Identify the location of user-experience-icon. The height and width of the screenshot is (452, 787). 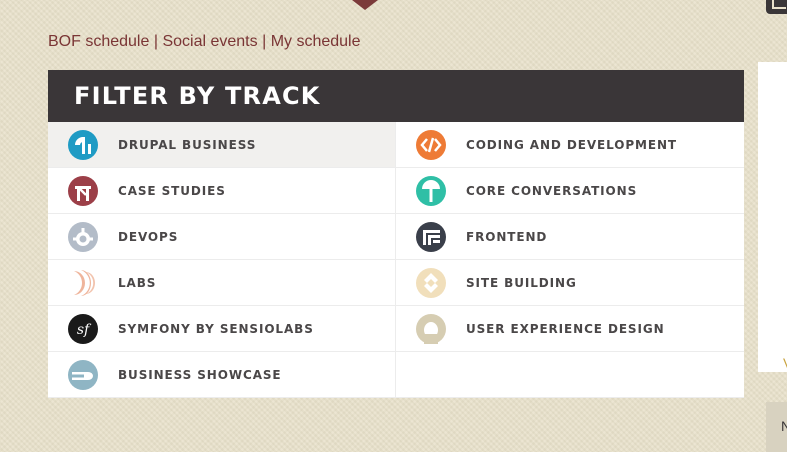
(431, 328).